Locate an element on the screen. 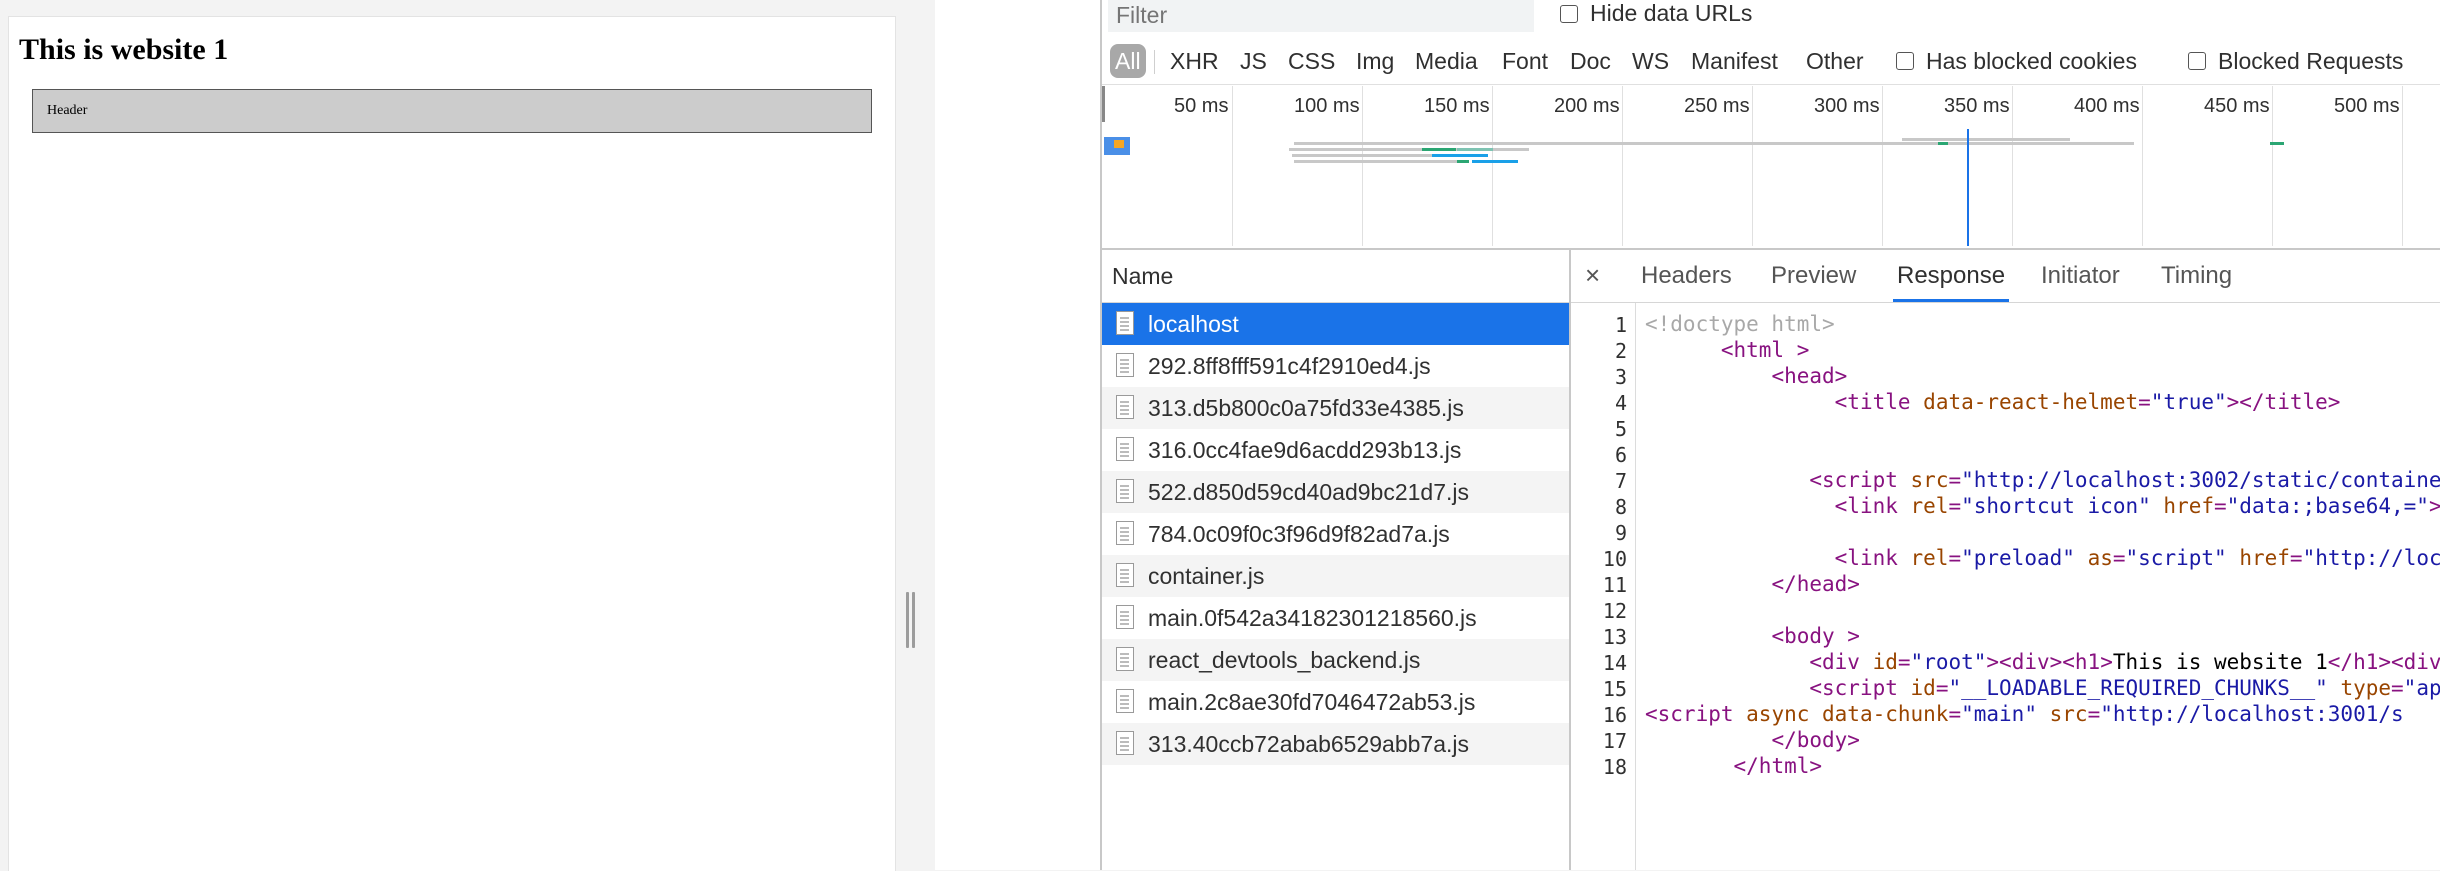 Image resolution: width=2440 pixels, height=871 pixels. line-number: 3 is located at coordinates (1620, 377).